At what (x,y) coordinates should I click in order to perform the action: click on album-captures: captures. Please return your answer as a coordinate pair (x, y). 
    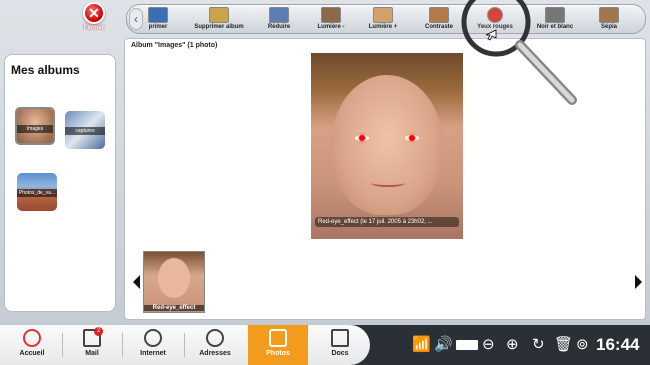
    Looking at the image, I should click on (85, 130).